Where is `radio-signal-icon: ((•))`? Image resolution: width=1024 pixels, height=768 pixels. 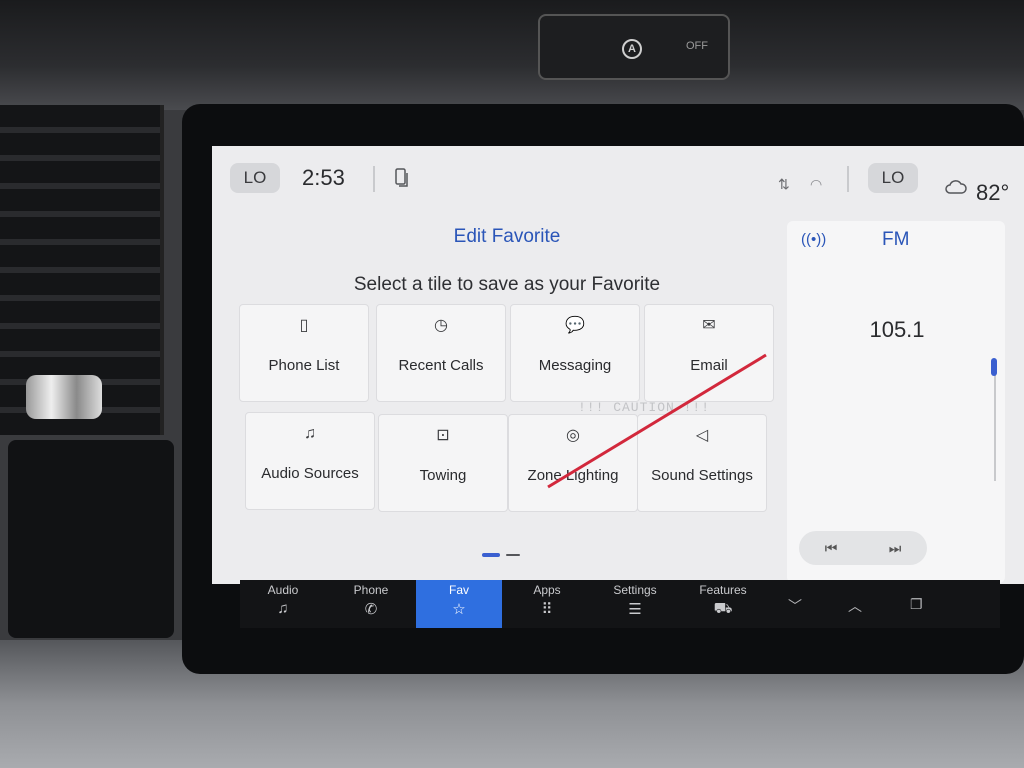 radio-signal-icon: ((•)) is located at coordinates (814, 239).